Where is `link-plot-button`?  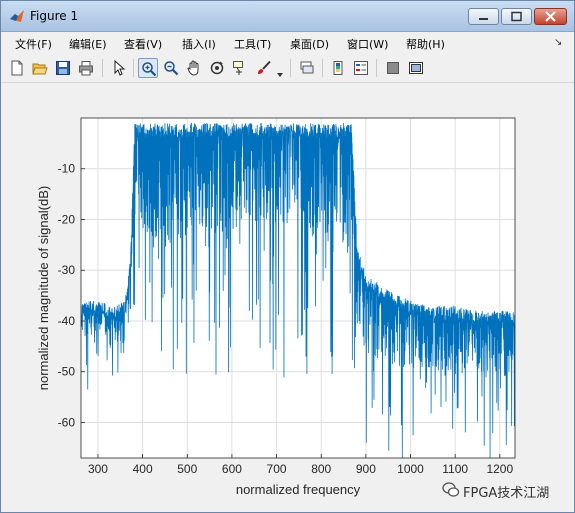
link-plot-button is located at coordinates (307, 68).